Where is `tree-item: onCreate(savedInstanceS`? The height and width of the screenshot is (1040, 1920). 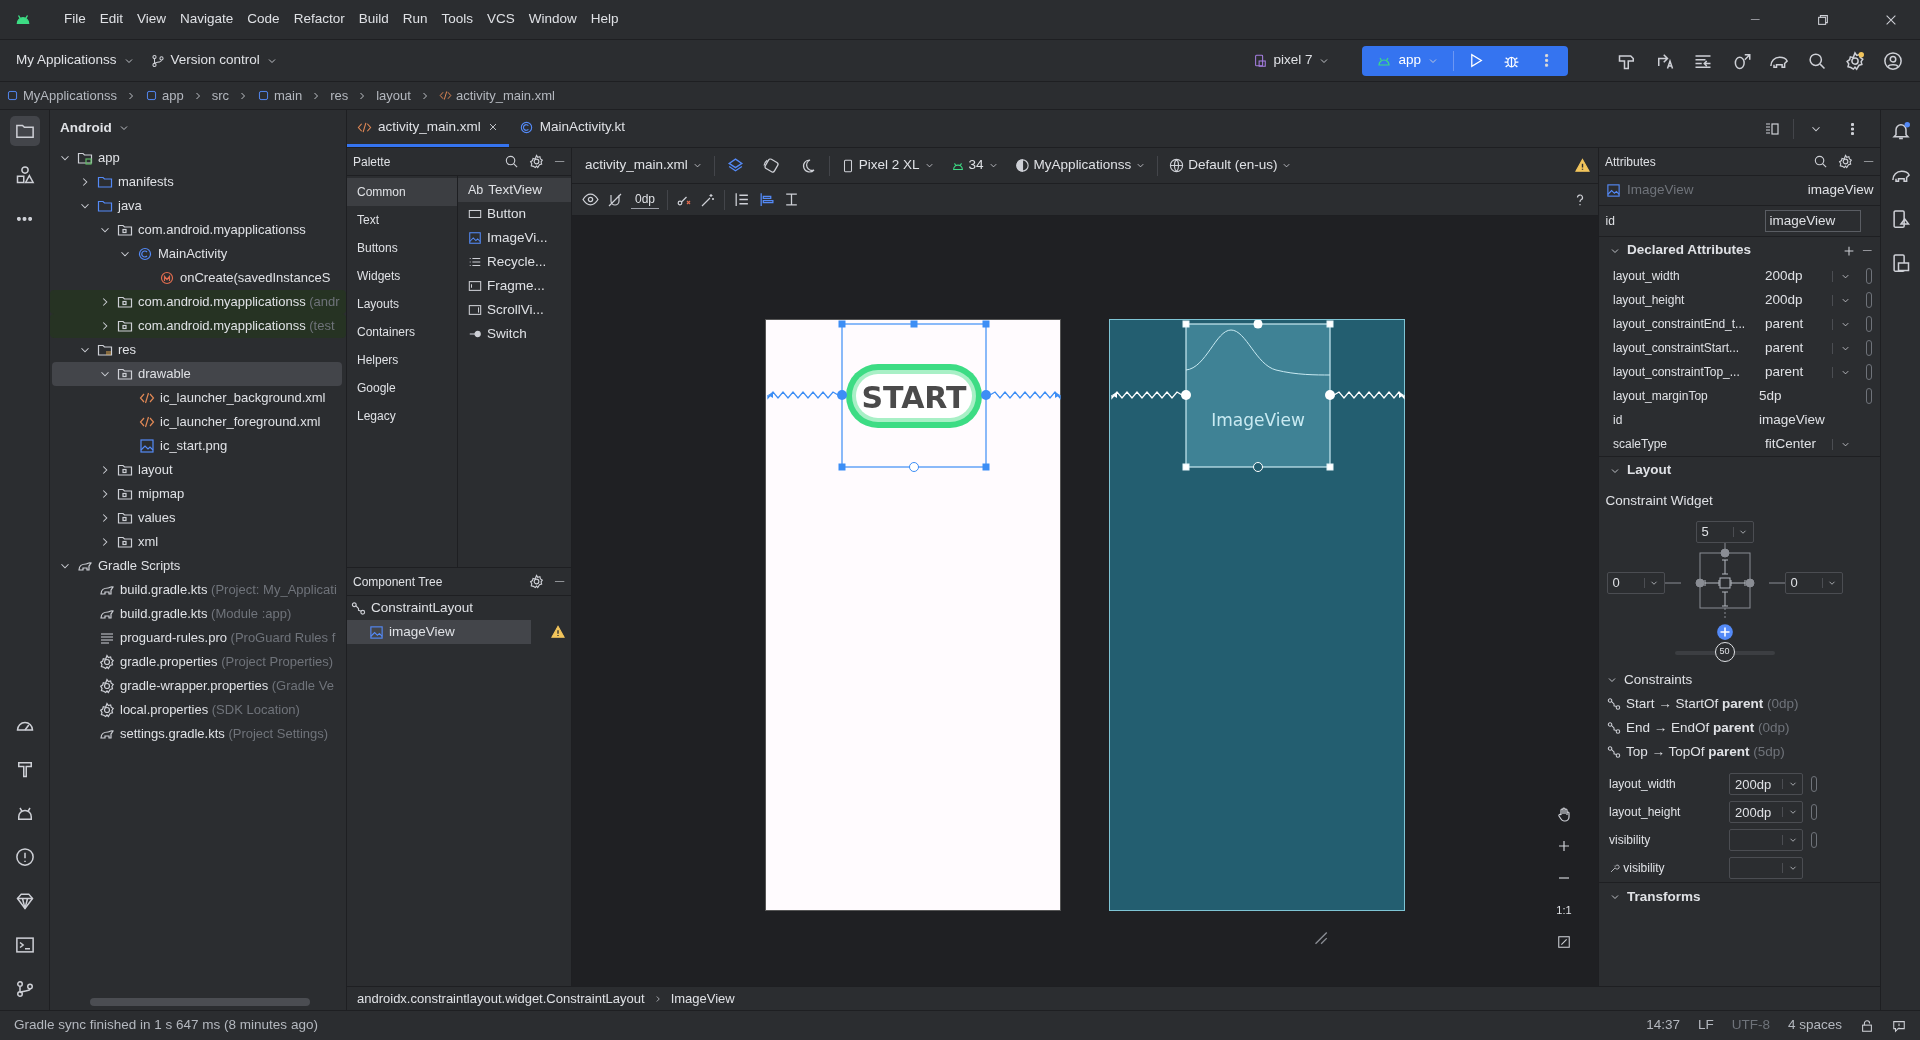 tree-item: onCreate(savedInstanceS is located at coordinates (197, 278).